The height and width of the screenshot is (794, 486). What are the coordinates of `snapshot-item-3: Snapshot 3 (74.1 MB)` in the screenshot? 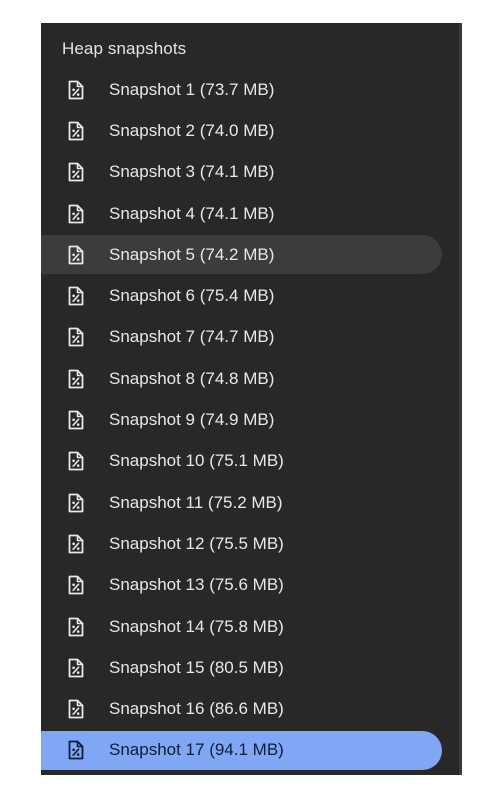 It's located at (250, 172).